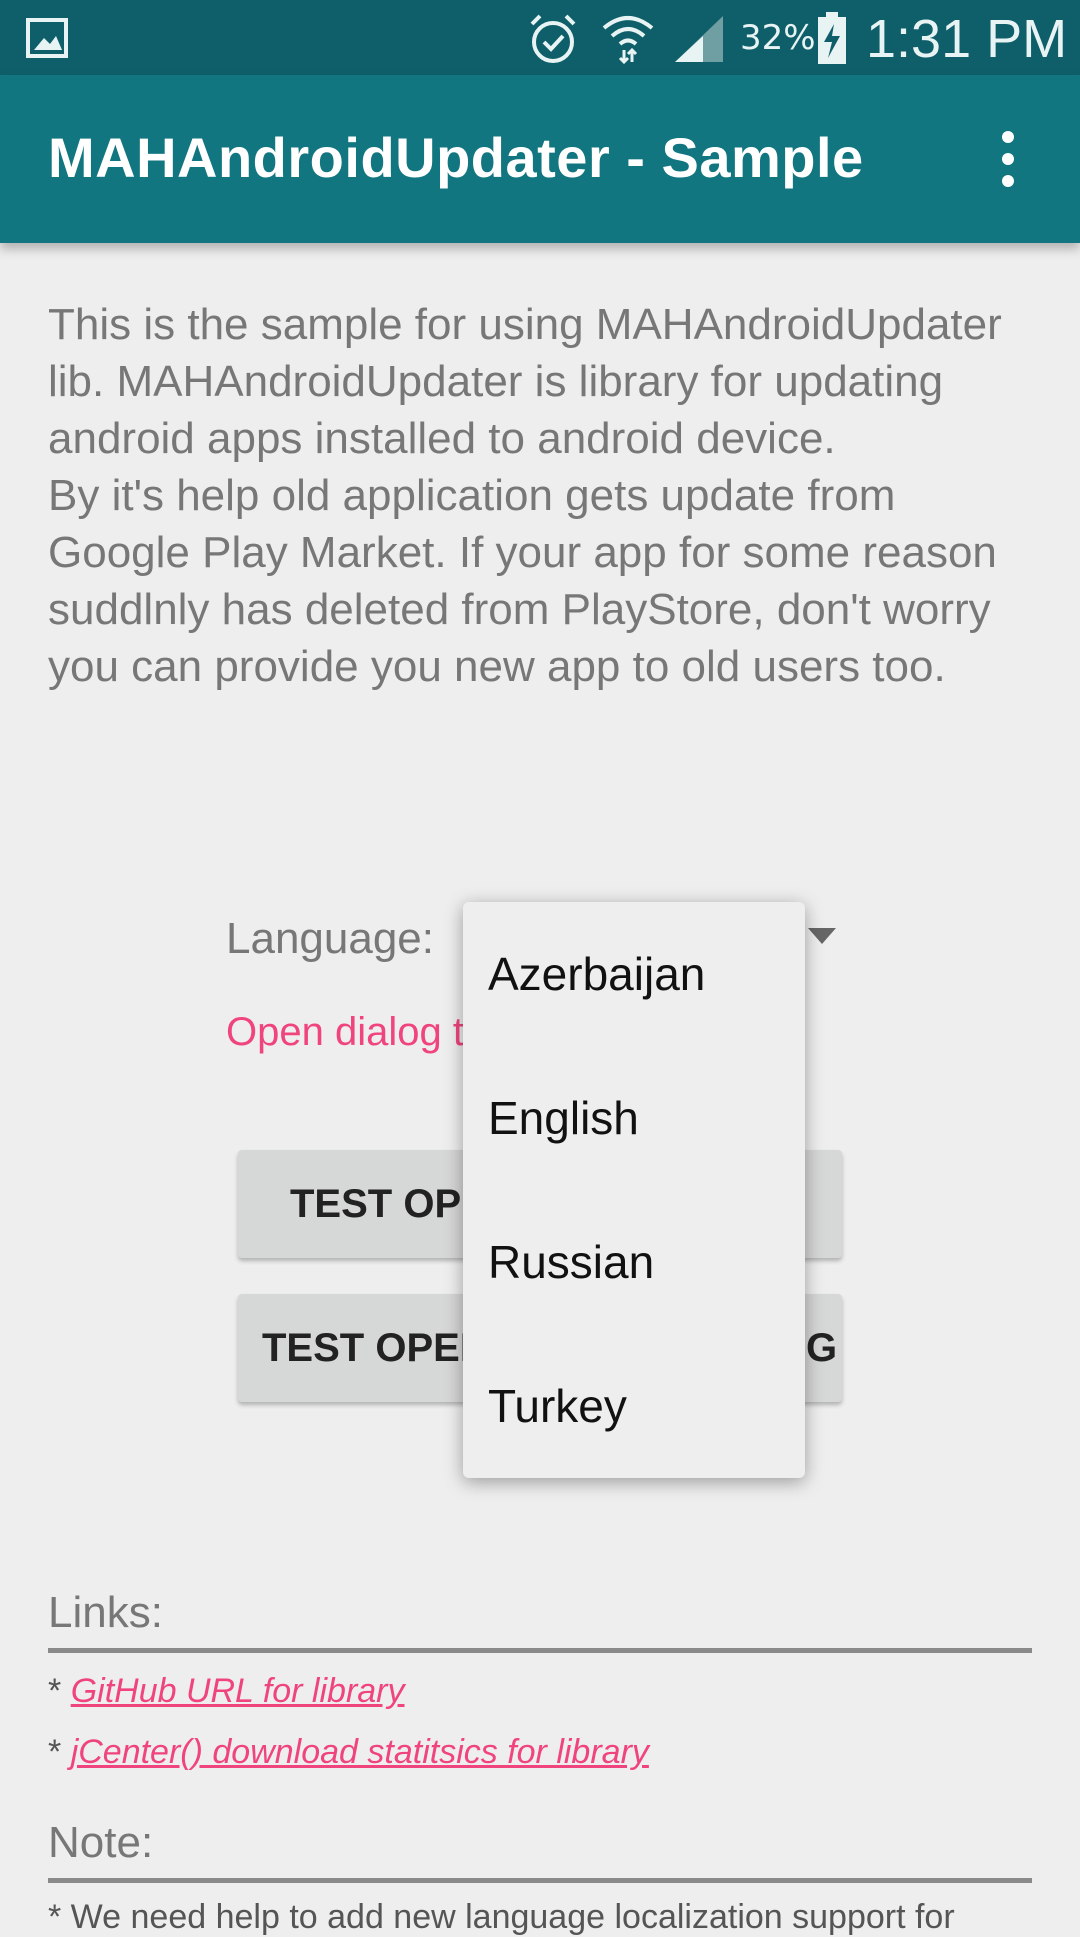 The width and height of the screenshot is (1080, 1937). I want to click on links-title: Links:, so click(105, 1612).